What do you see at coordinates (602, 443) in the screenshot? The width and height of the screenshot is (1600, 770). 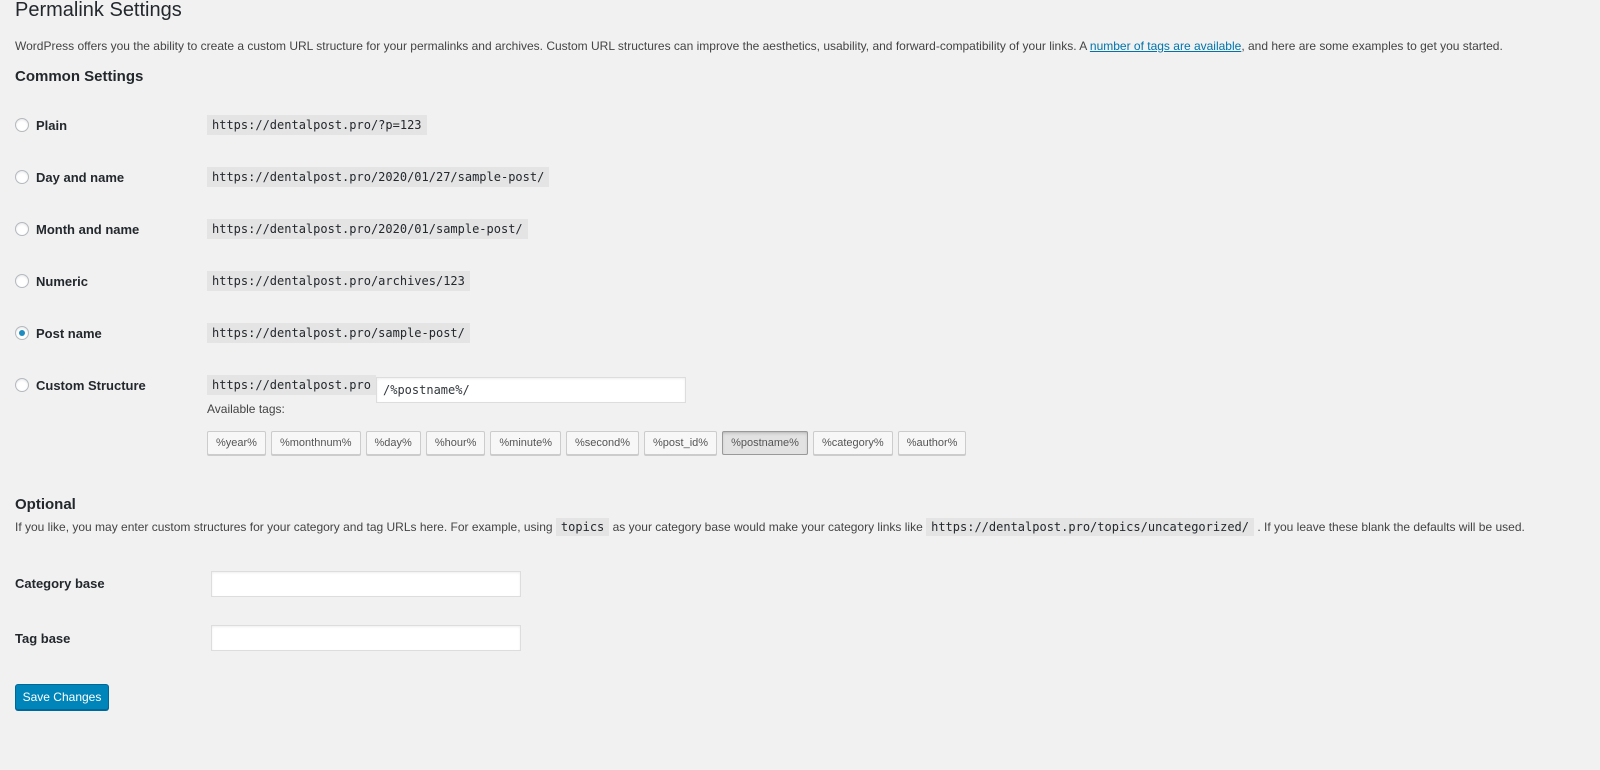 I see `tag-button-second: %second%` at bounding box center [602, 443].